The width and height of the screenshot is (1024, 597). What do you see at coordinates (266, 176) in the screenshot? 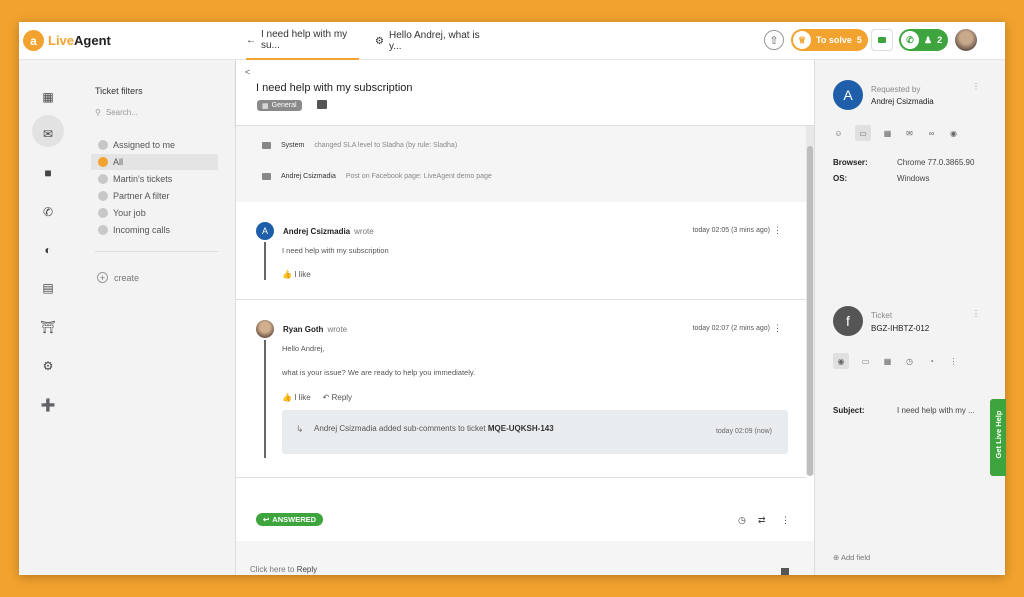
I see `facebook-post-icon` at bounding box center [266, 176].